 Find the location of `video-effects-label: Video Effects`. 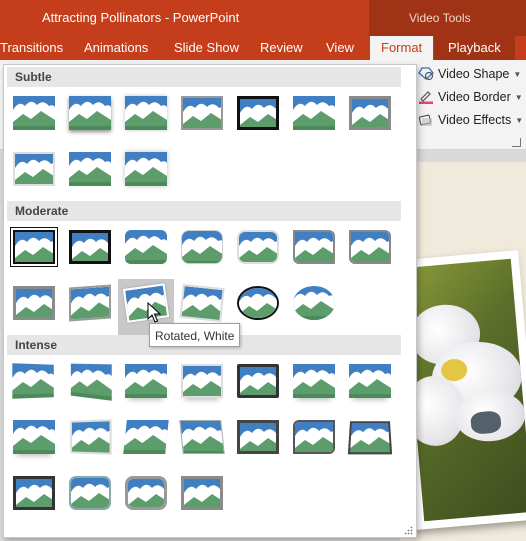

video-effects-label: Video Effects is located at coordinates (475, 120).